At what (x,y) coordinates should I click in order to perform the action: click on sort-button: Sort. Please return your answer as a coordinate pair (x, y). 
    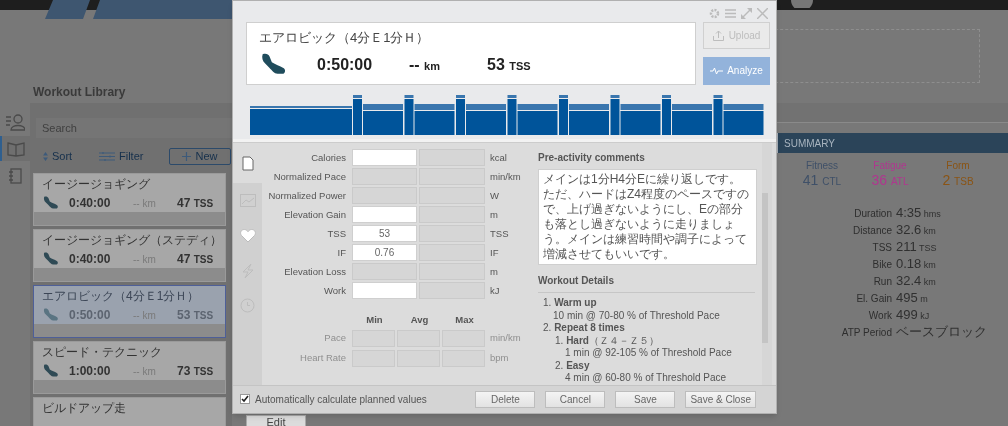
    Looking at the image, I should click on (71, 156).